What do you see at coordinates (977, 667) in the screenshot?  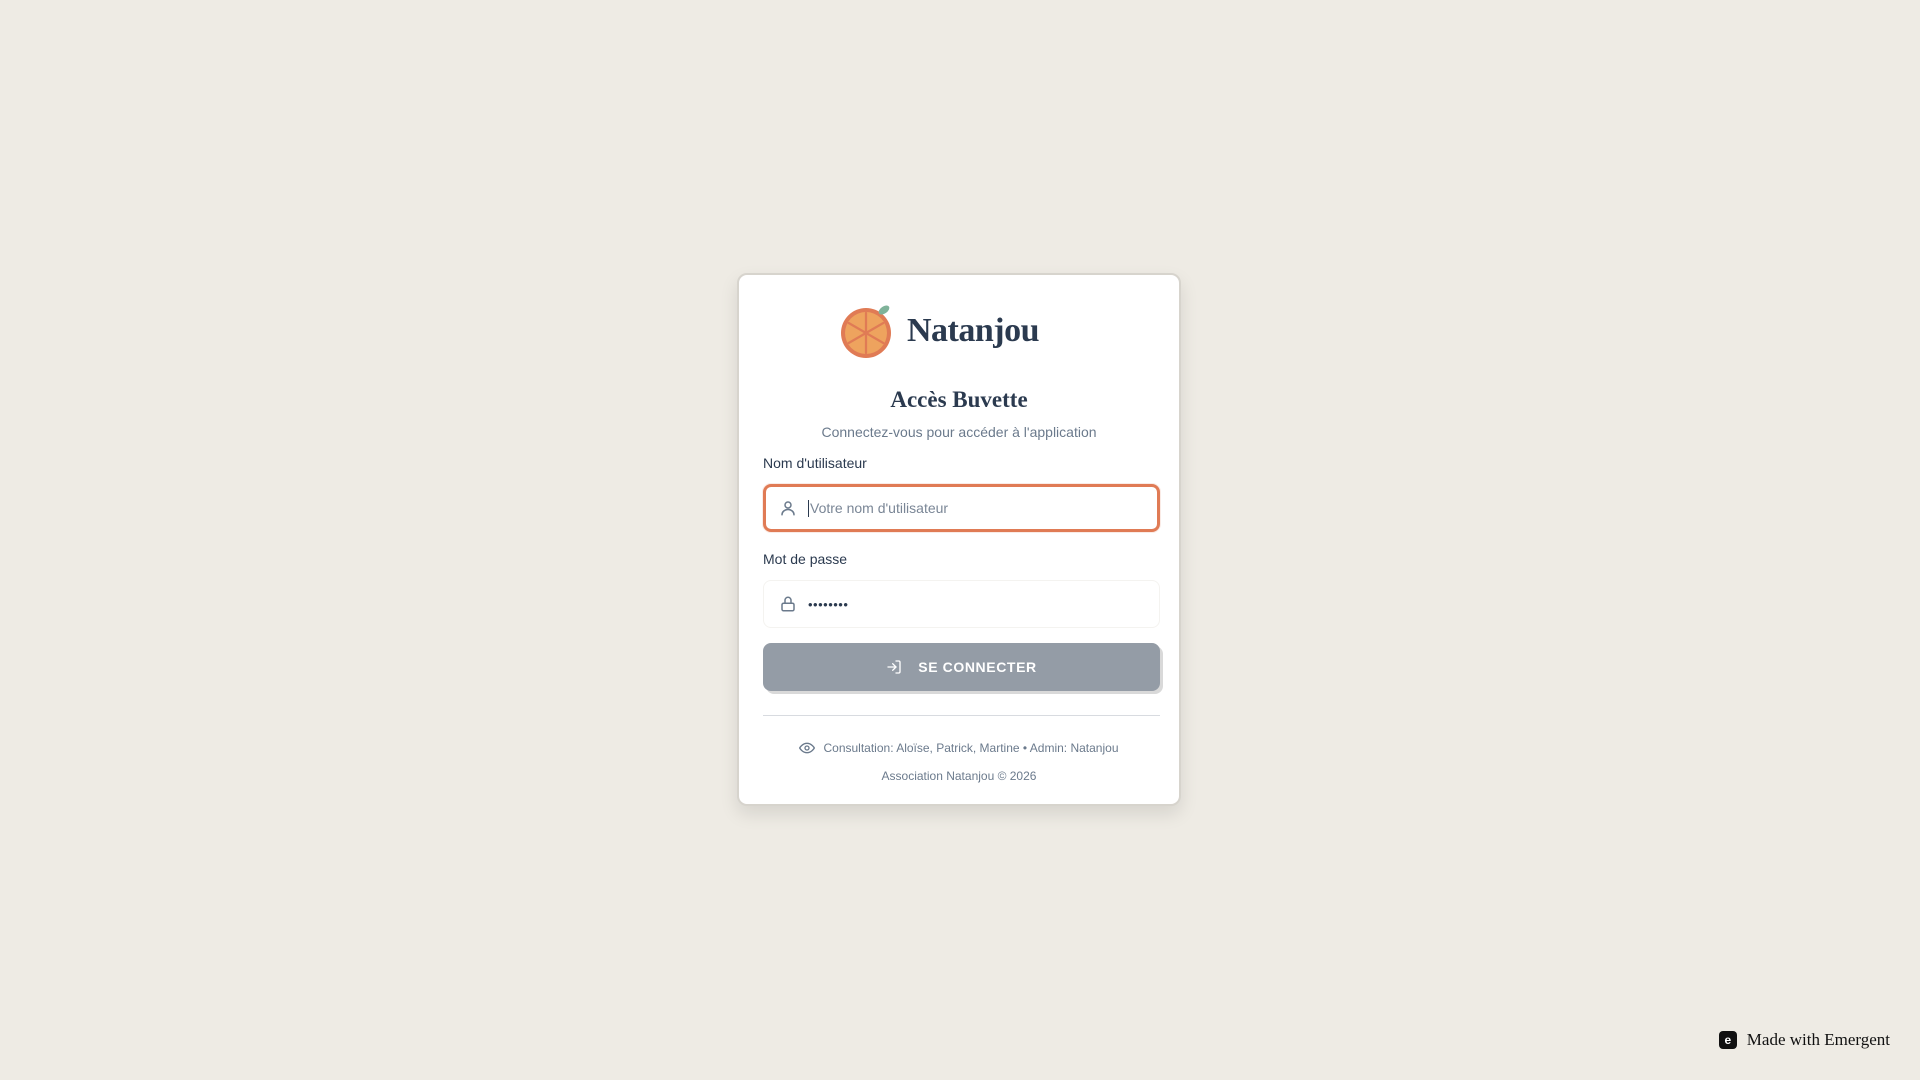 I see `login-button-label: SE CONNECTER` at bounding box center [977, 667].